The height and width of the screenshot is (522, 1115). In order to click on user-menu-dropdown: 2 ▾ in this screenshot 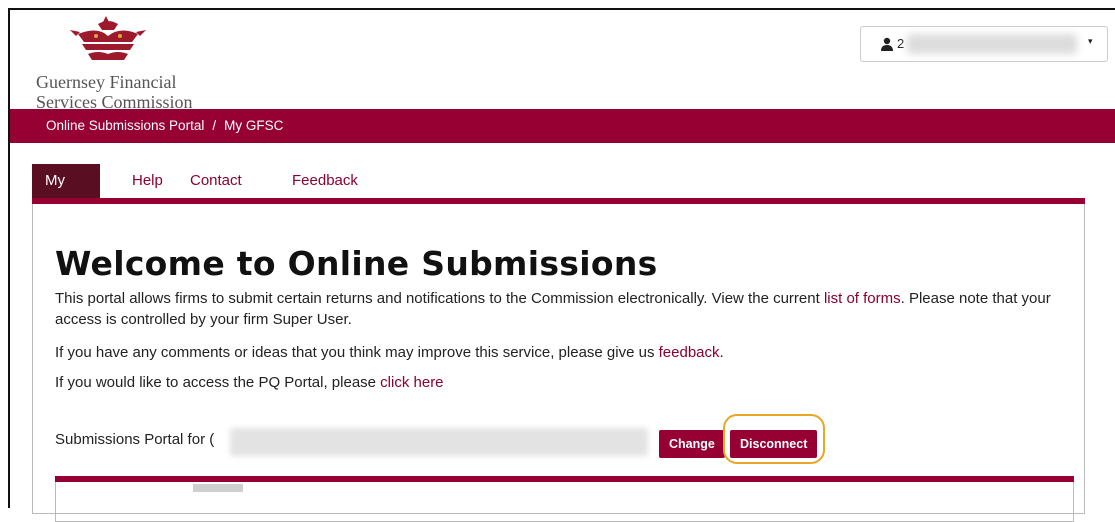, I will do `click(984, 44)`.